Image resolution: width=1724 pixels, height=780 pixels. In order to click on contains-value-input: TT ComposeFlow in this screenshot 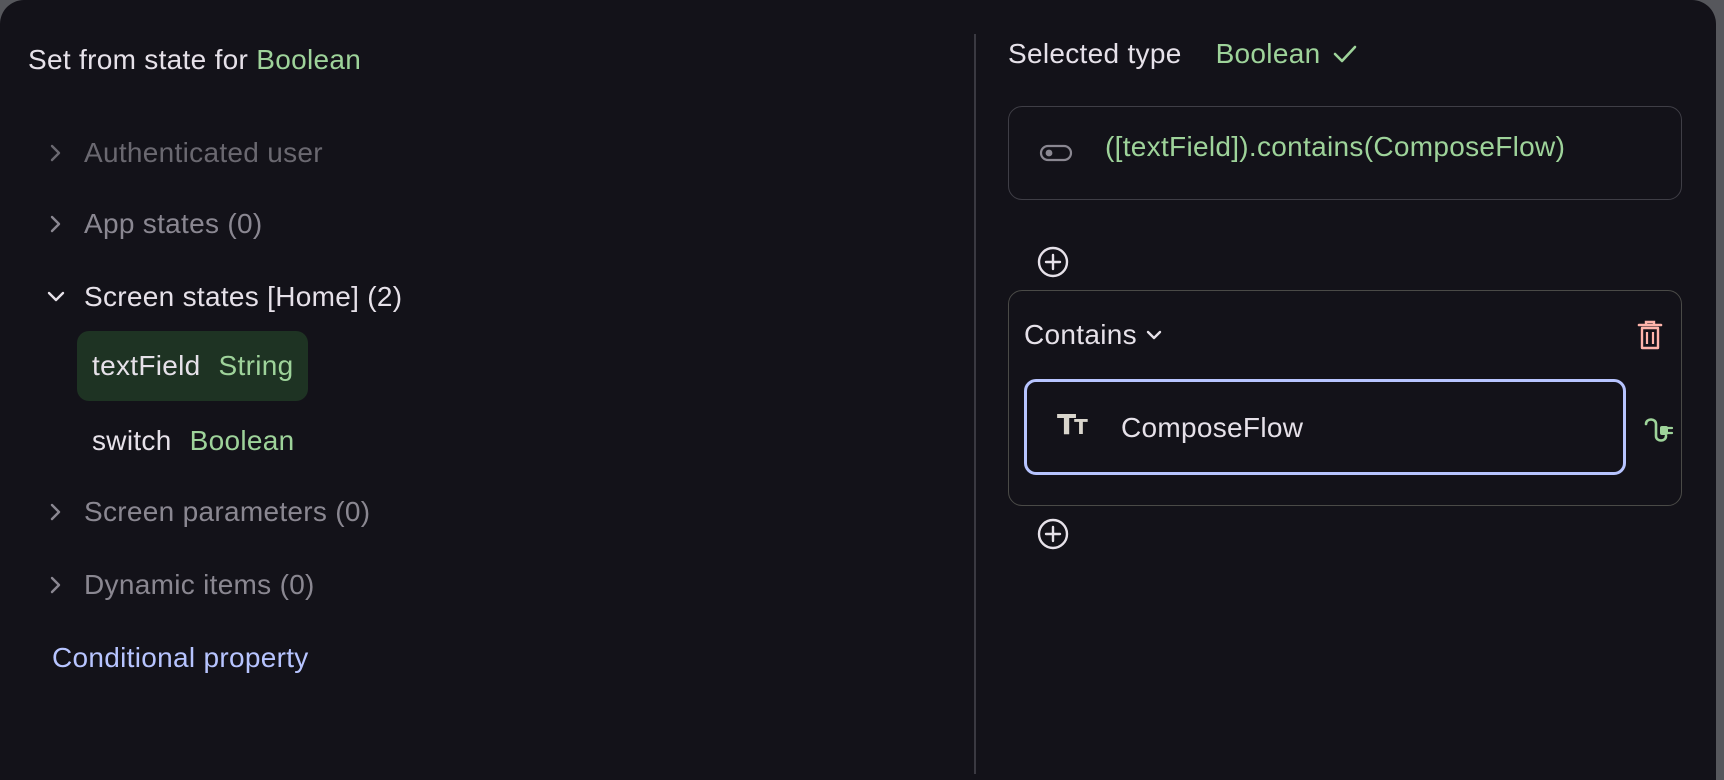, I will do `click(1325, 427)`.